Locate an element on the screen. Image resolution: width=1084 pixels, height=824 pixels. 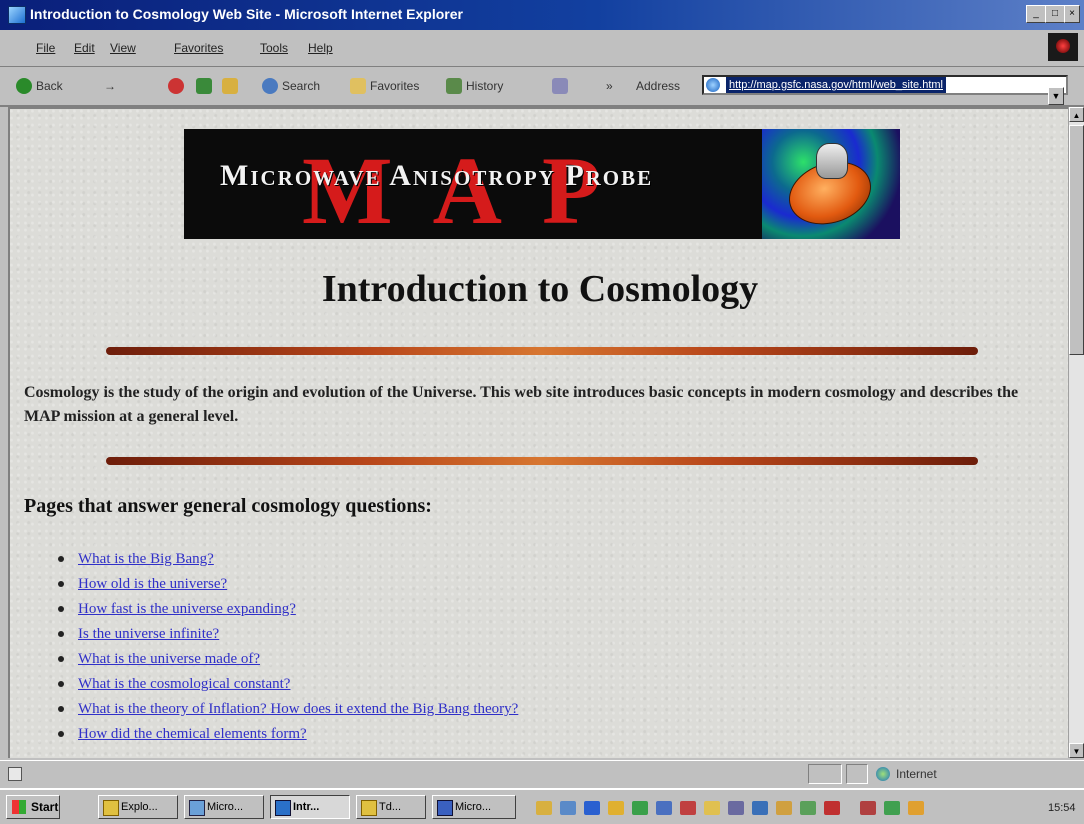
list-item: Is the universe infinite? is located at coordinates (288, 634).